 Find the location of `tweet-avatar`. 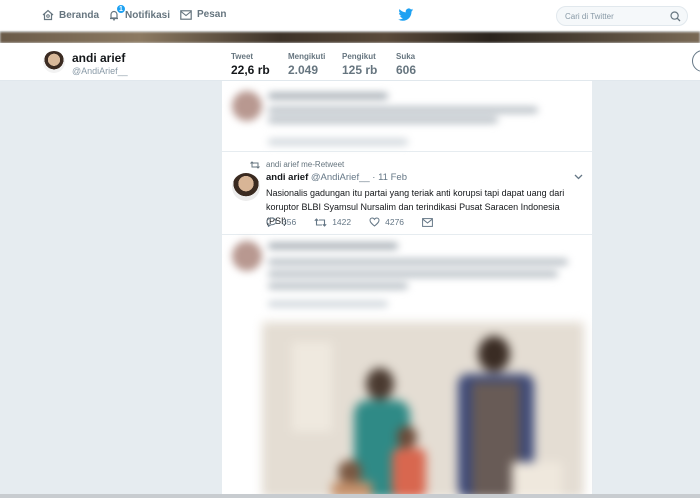

tweet-avatar is located at coordinates (246, 187).